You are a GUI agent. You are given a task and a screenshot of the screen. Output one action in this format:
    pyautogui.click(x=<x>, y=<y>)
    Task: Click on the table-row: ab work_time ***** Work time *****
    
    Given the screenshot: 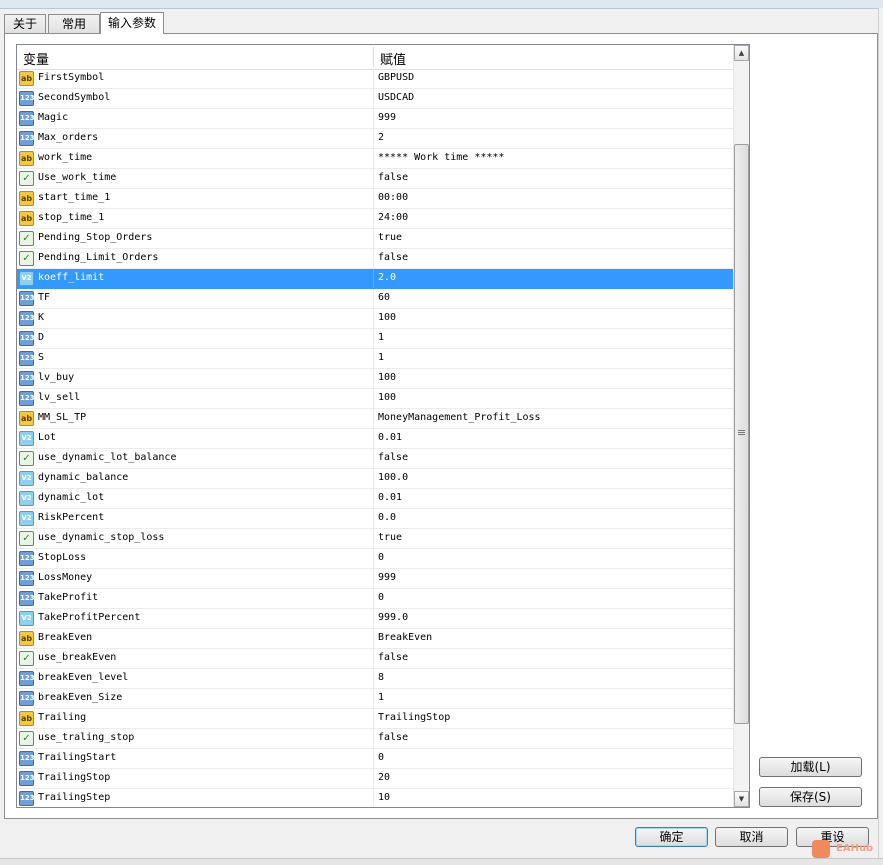 What is the action you would take?
    pyautogui.click(x=375, y=159)
    